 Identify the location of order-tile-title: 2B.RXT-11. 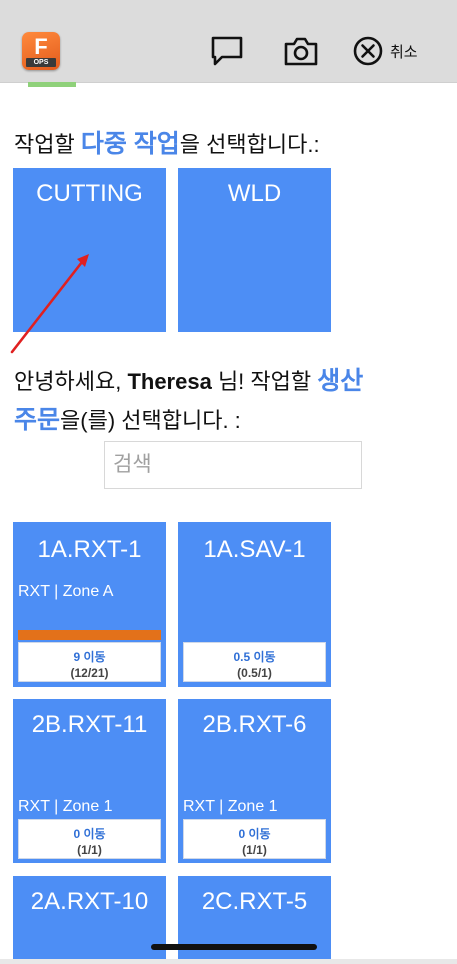
(89, 724).